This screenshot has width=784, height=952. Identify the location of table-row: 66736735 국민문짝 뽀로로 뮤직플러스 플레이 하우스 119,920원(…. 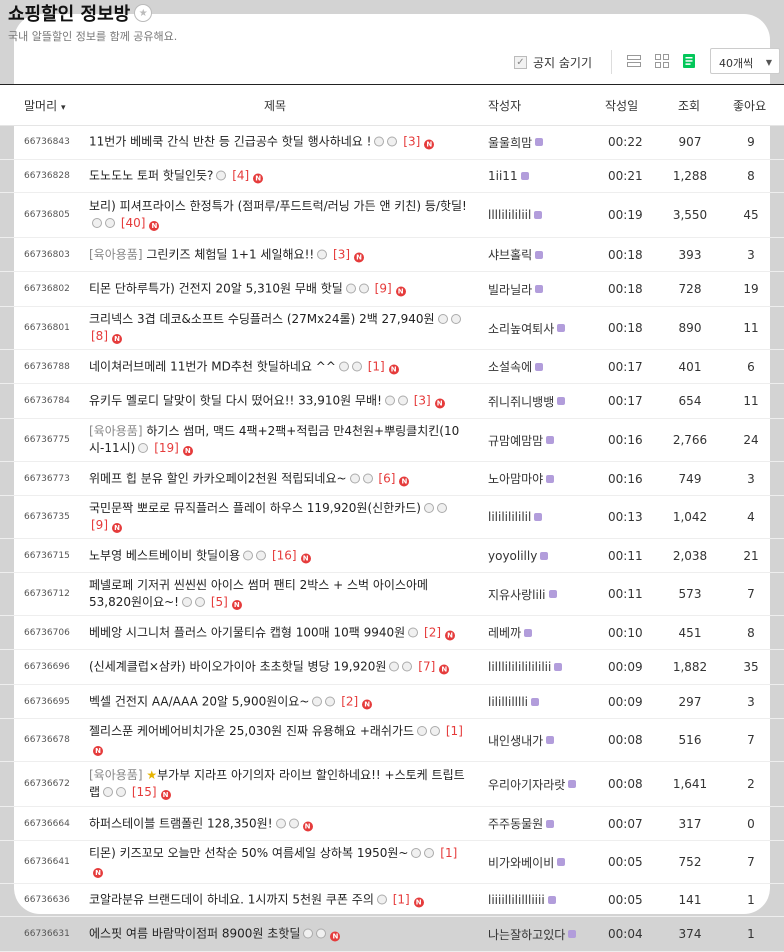
(392, 517).